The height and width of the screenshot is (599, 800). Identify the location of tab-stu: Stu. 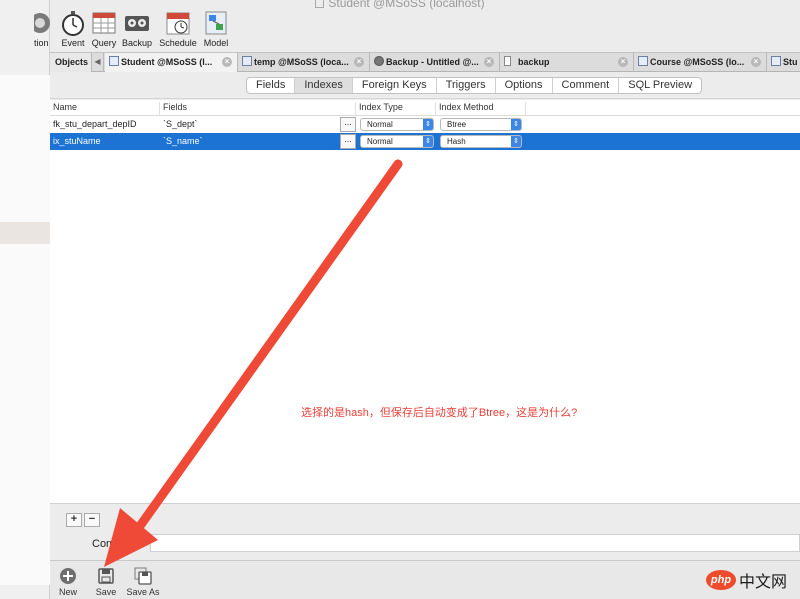
(783, 62).